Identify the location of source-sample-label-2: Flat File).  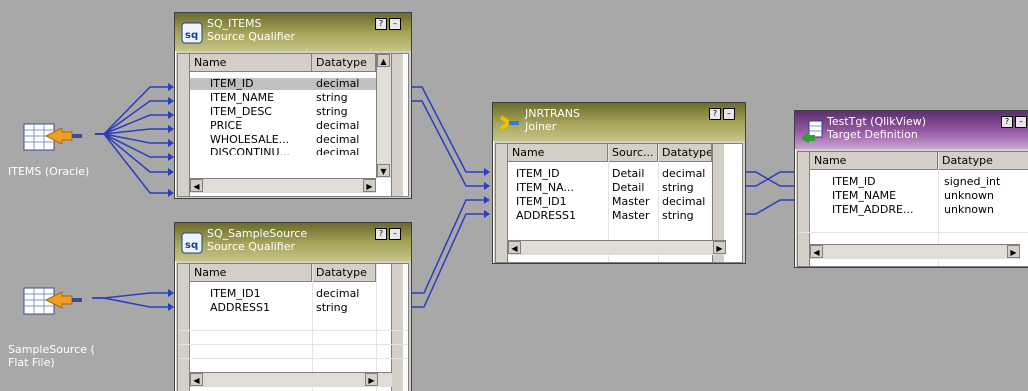
(31, 362).